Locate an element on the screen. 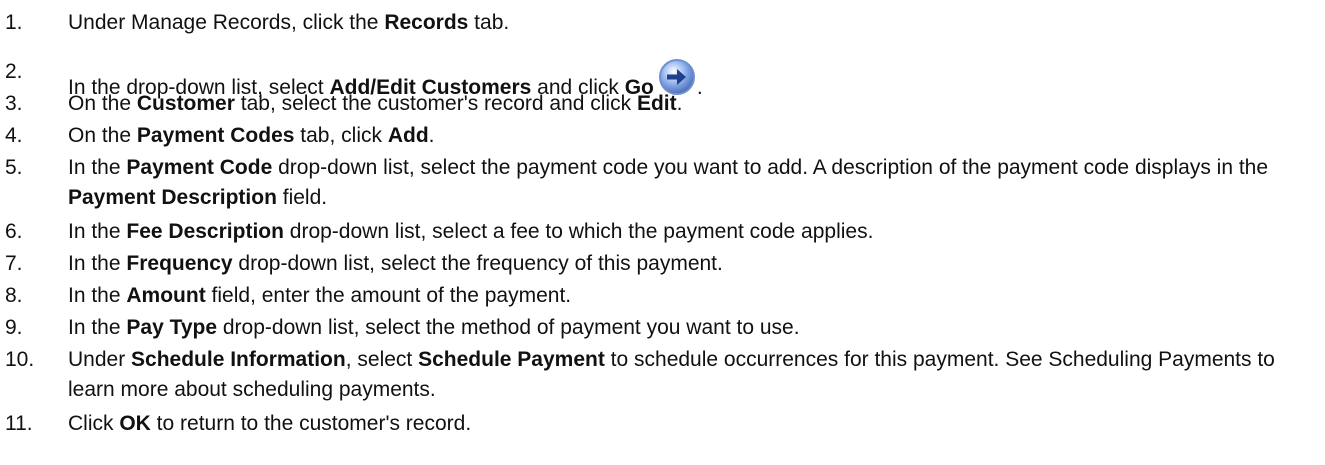  text-segment: Under Manage Records, click the is located at coordinates (226, 22).